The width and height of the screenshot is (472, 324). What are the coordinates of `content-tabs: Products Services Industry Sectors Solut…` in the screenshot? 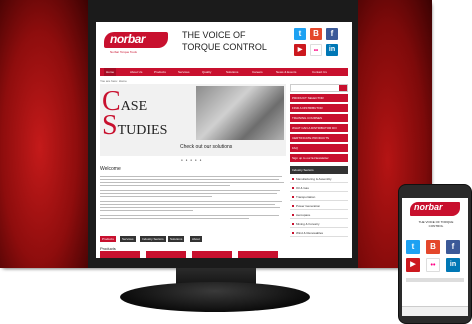 It's located at (193, 239).